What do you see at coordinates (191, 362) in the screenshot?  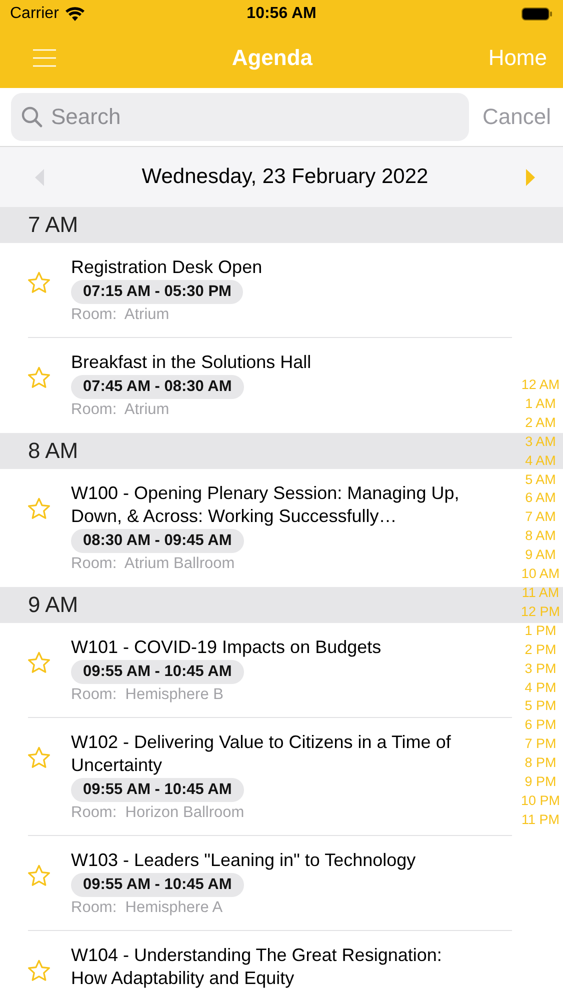 I see `session-title: Breakfast in the Solutions Hall` at bounding box center [191, 362].